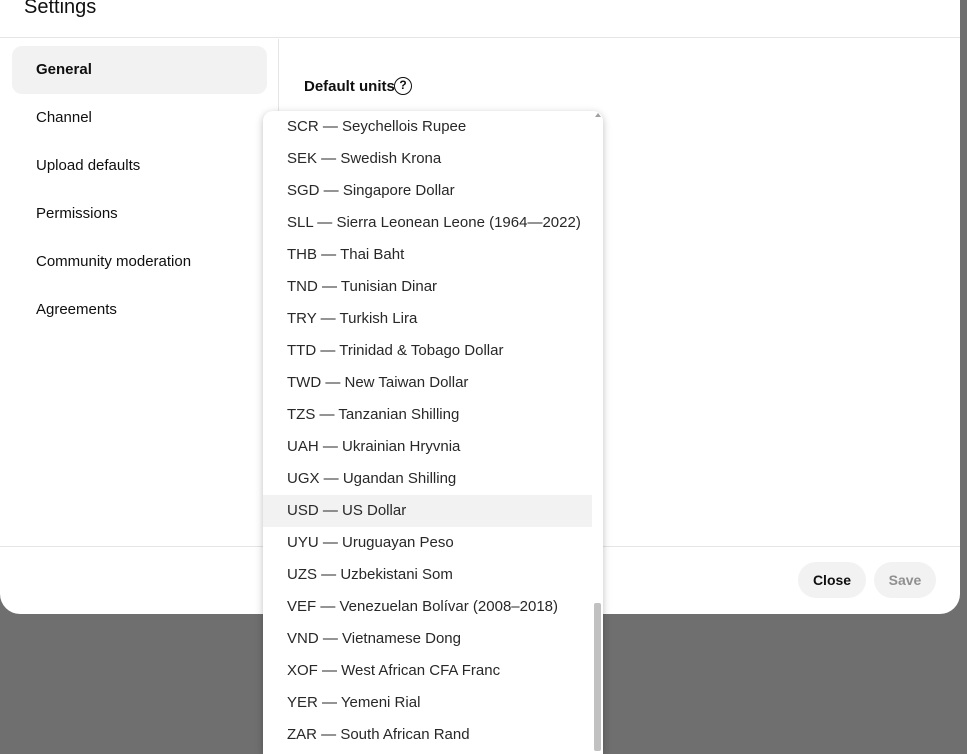  Describe the element at coordinates (427, 287) in the screenshot. I see `currency-option: TND — Tunisian Dinar` at that location.